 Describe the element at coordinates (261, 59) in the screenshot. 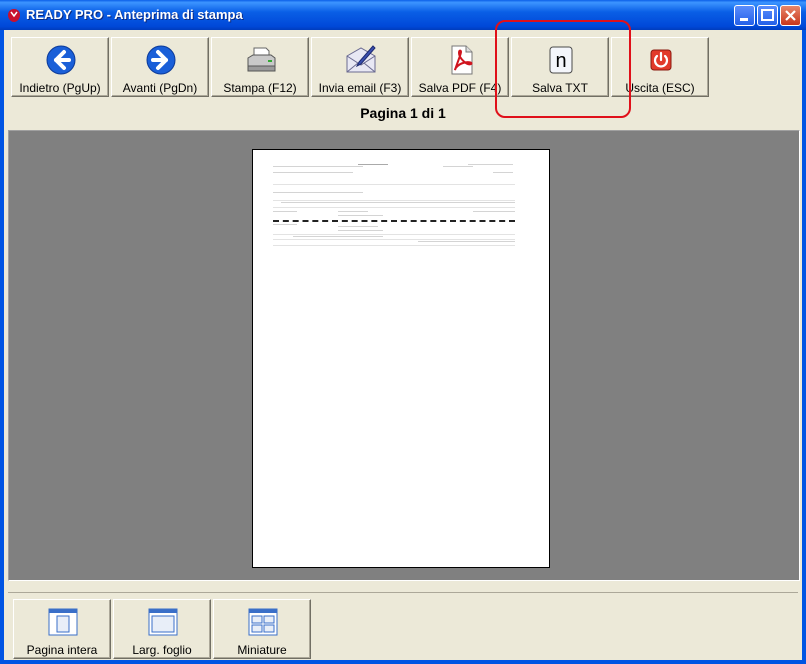

I see `printer-icon` at that location.